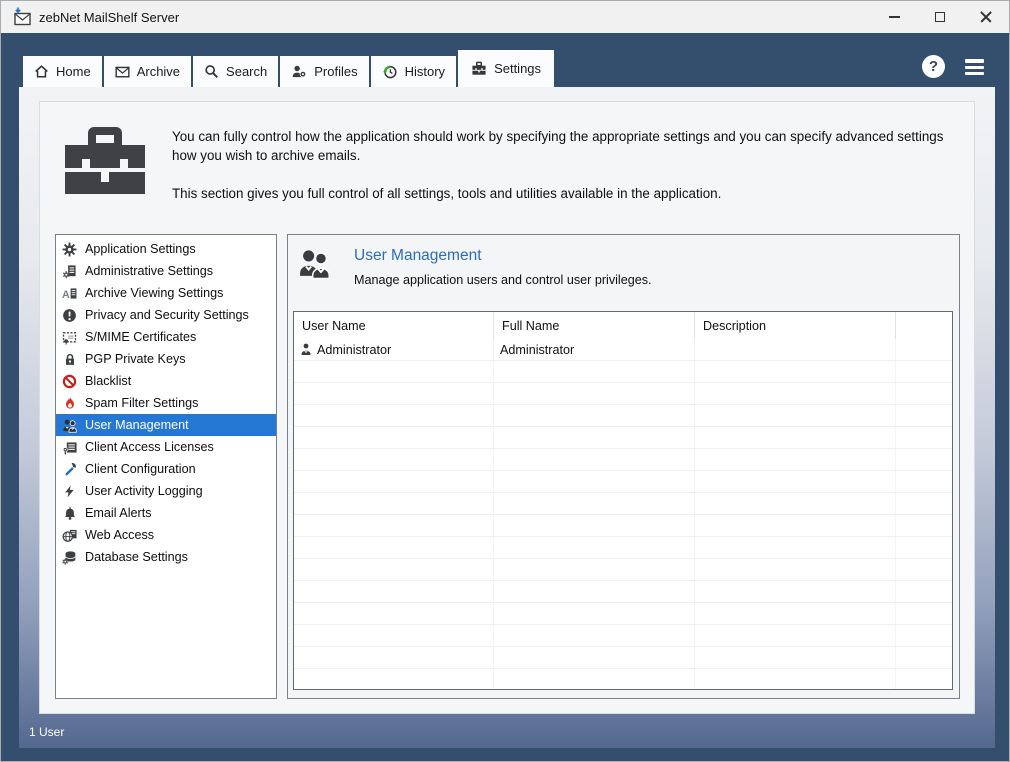 The height and width of the screenshot is (762, 1010). What do you see at coordinates (354, 349) in the screenshot?
I see `cell-user-name: Administrator` at bounding box center [354, 349].